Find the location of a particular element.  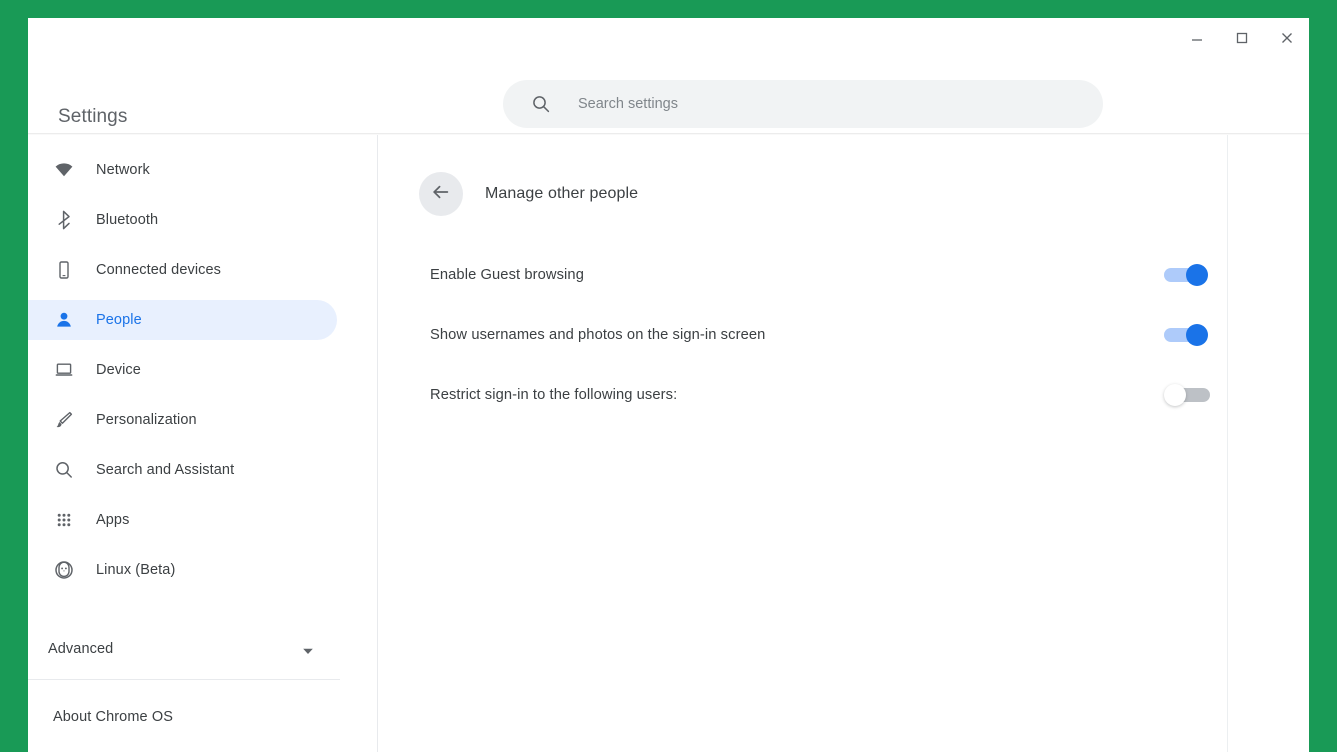

sidebar-item-label: Personalization is located at coordinates (146, 420).